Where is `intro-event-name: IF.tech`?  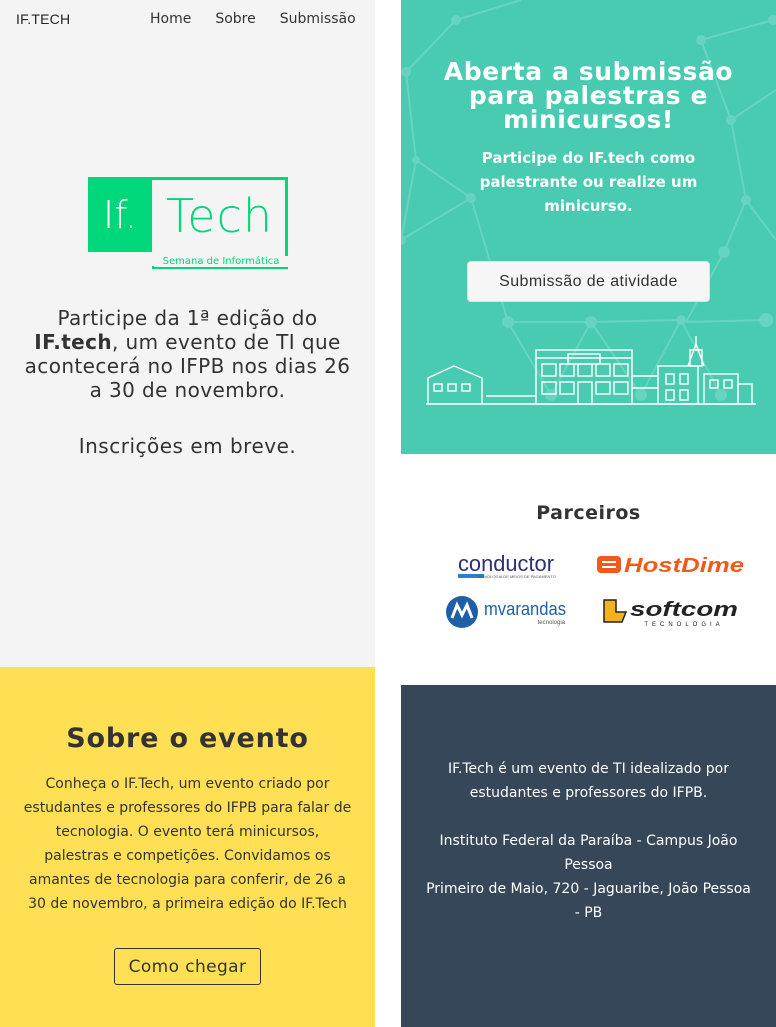 intro-event-name: IF.tech is located at coordinates (73, 342).